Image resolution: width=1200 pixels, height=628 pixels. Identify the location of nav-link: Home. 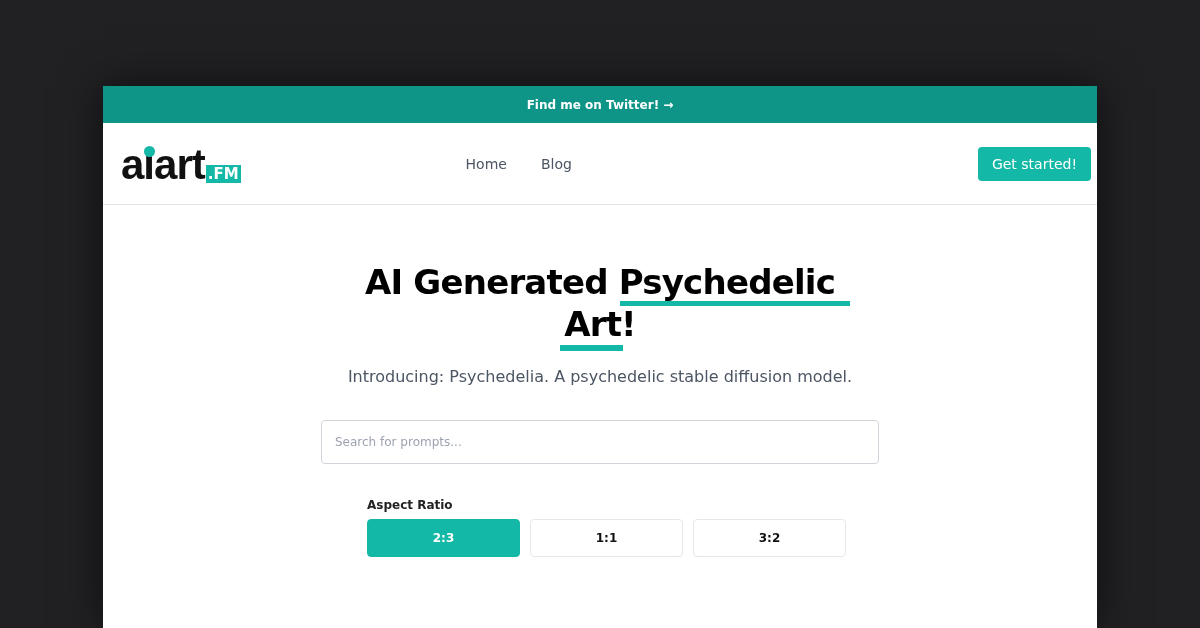
(486, 163).